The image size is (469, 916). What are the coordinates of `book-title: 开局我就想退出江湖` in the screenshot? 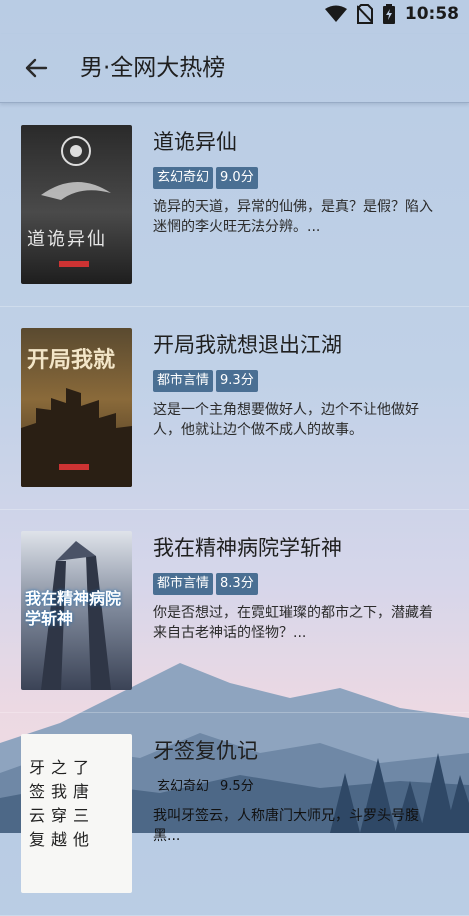 It's located at (247, 344).